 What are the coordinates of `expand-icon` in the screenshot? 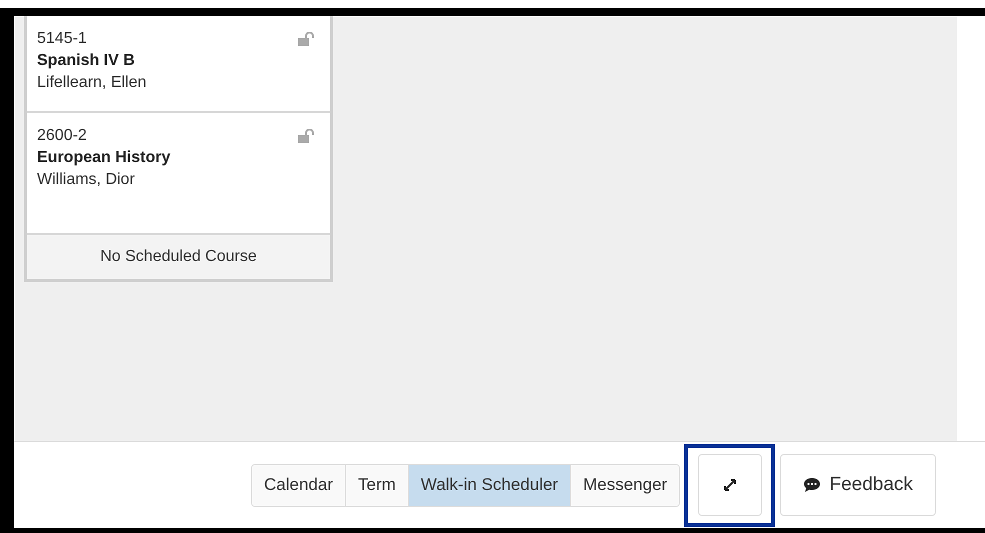 It's located at (729, 485).